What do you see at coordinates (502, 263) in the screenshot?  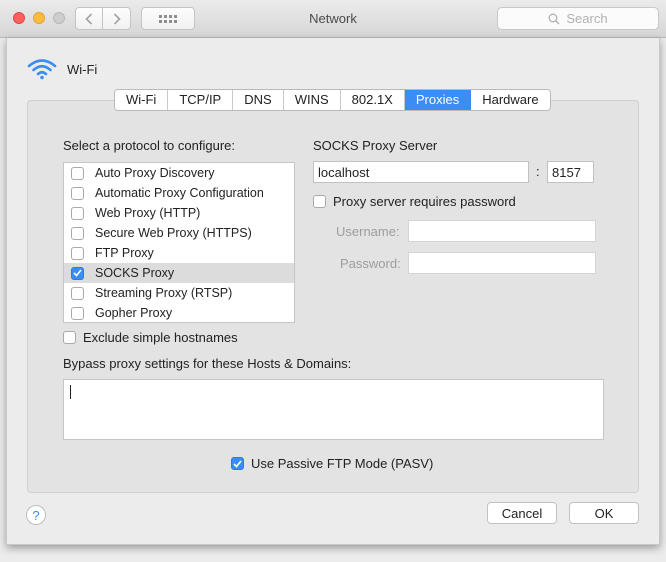 I see `password-field` at bounding box center [502, 263].